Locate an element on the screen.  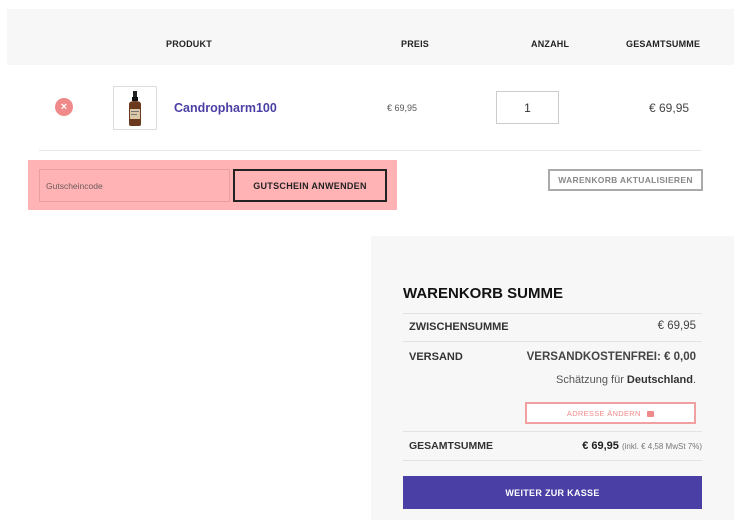
update-cart-button: WARENKORB AKTUALISIEREN is located at coordinates (625, 180).